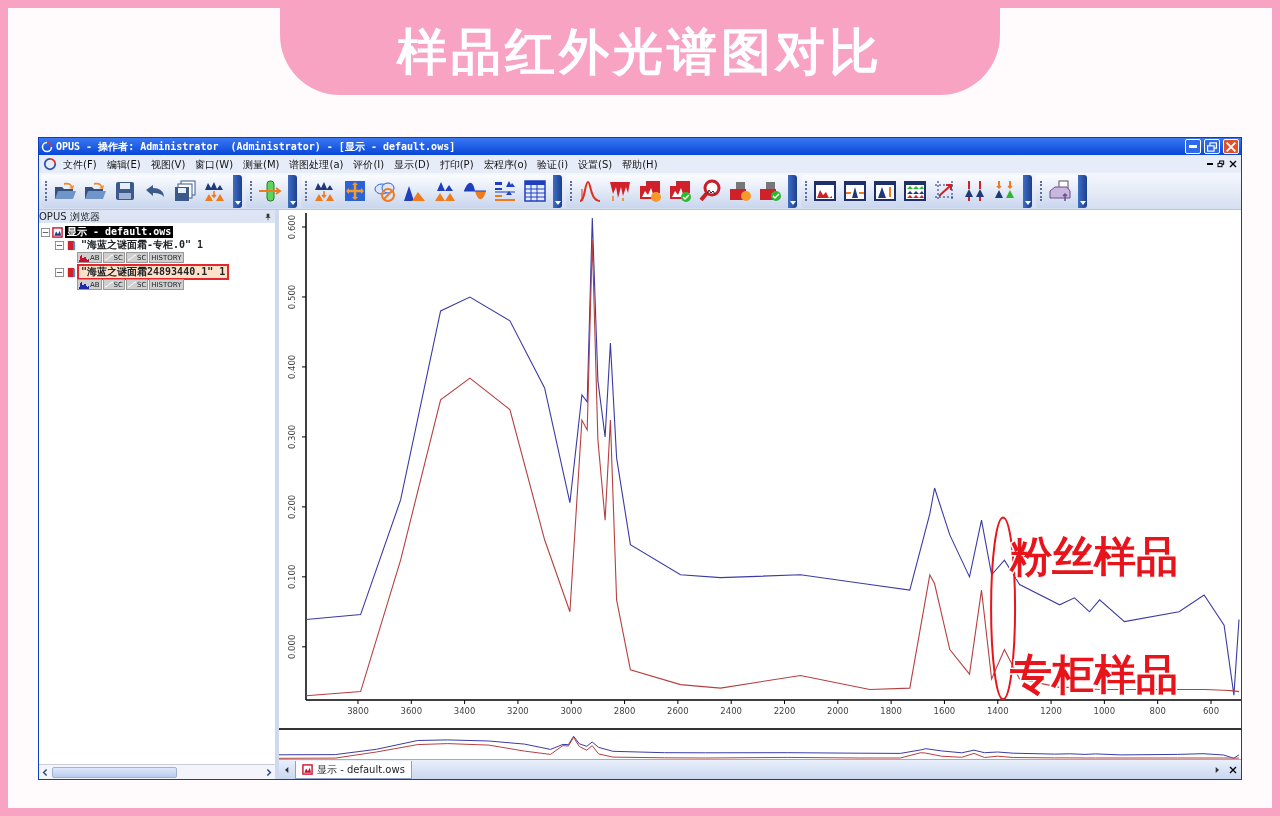 Image resolution: width=1280 pixels, height=816 pixels. I want to click on menu-item: 设置(S), so click(595, 164).